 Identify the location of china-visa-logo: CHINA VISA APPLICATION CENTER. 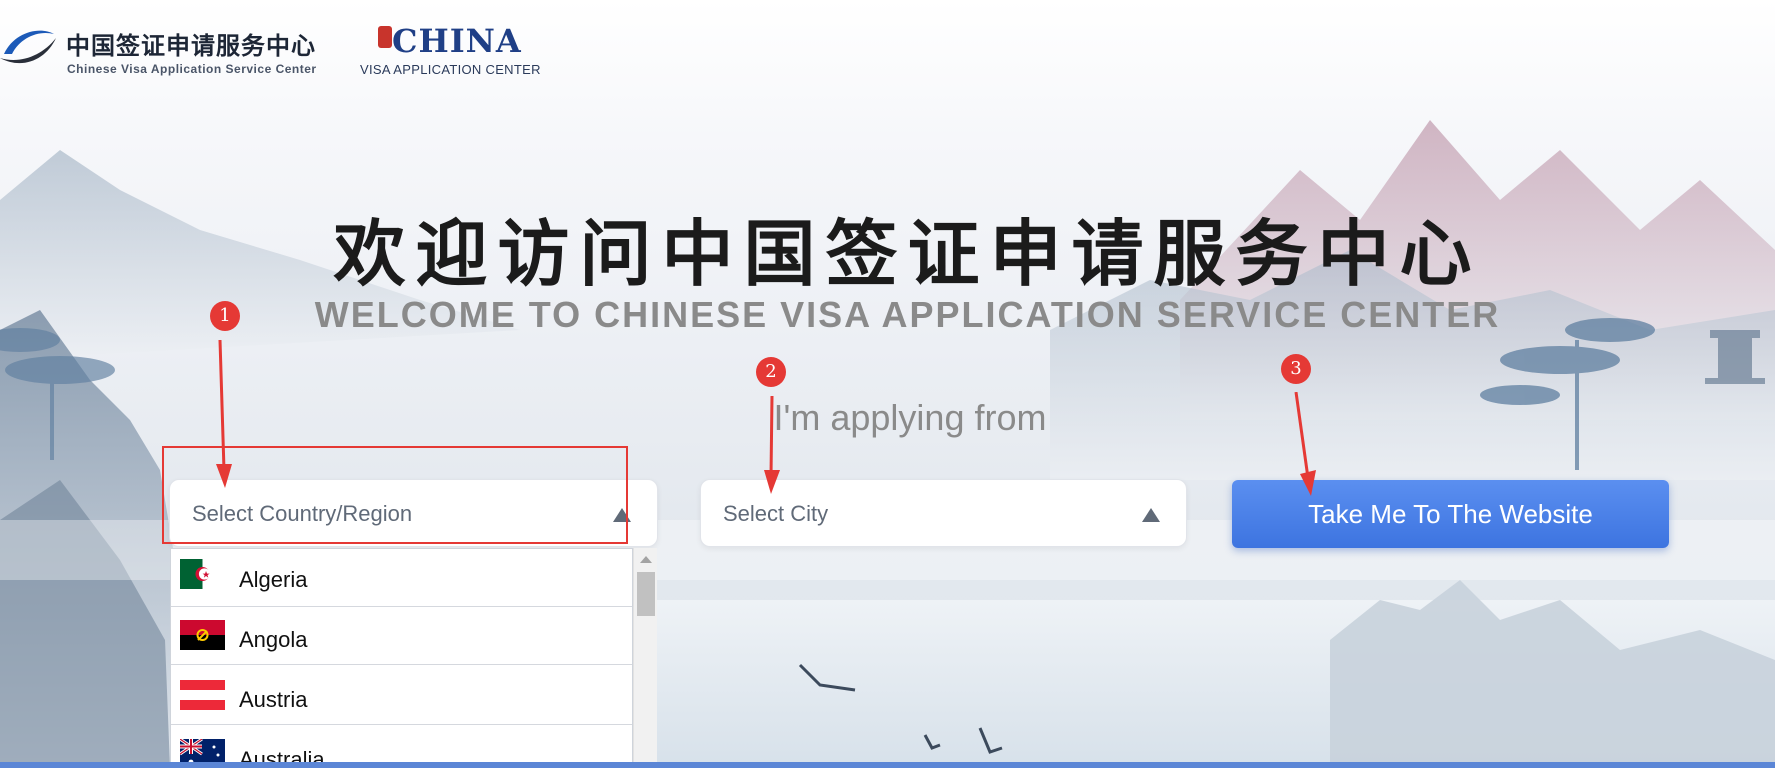
(449, 52).